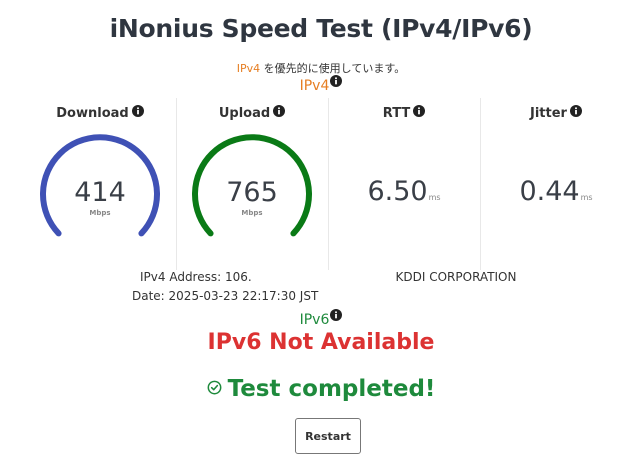 The image size is (642, 470). I want to click on rtt-readout: 6.50ms, so click(404, 191).